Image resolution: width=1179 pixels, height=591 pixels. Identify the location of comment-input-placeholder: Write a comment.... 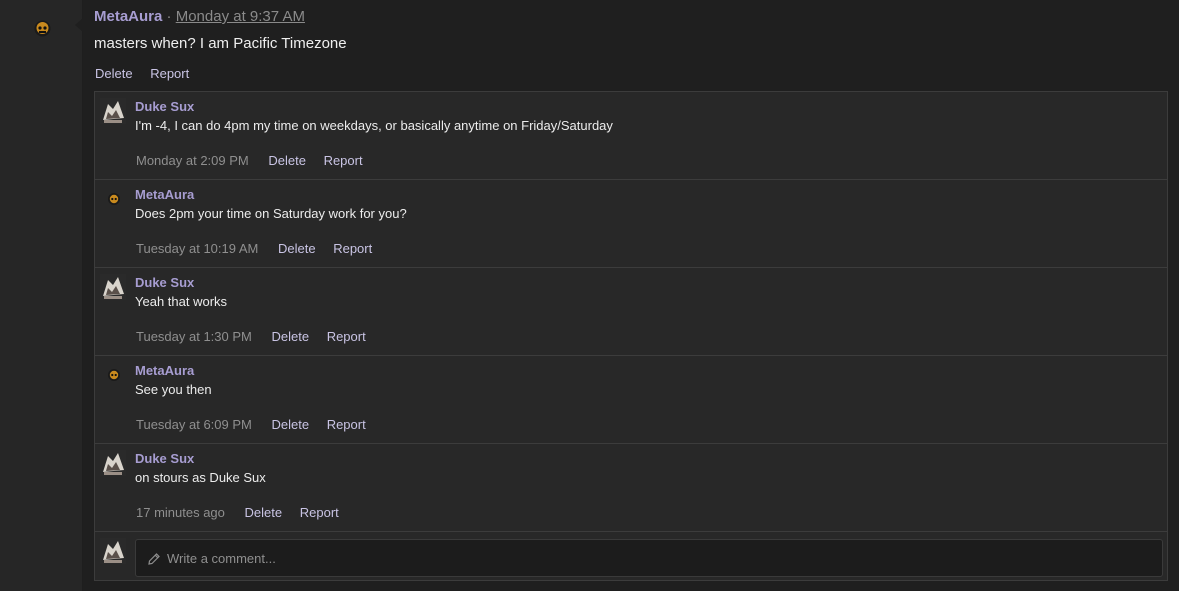
(221, 558).